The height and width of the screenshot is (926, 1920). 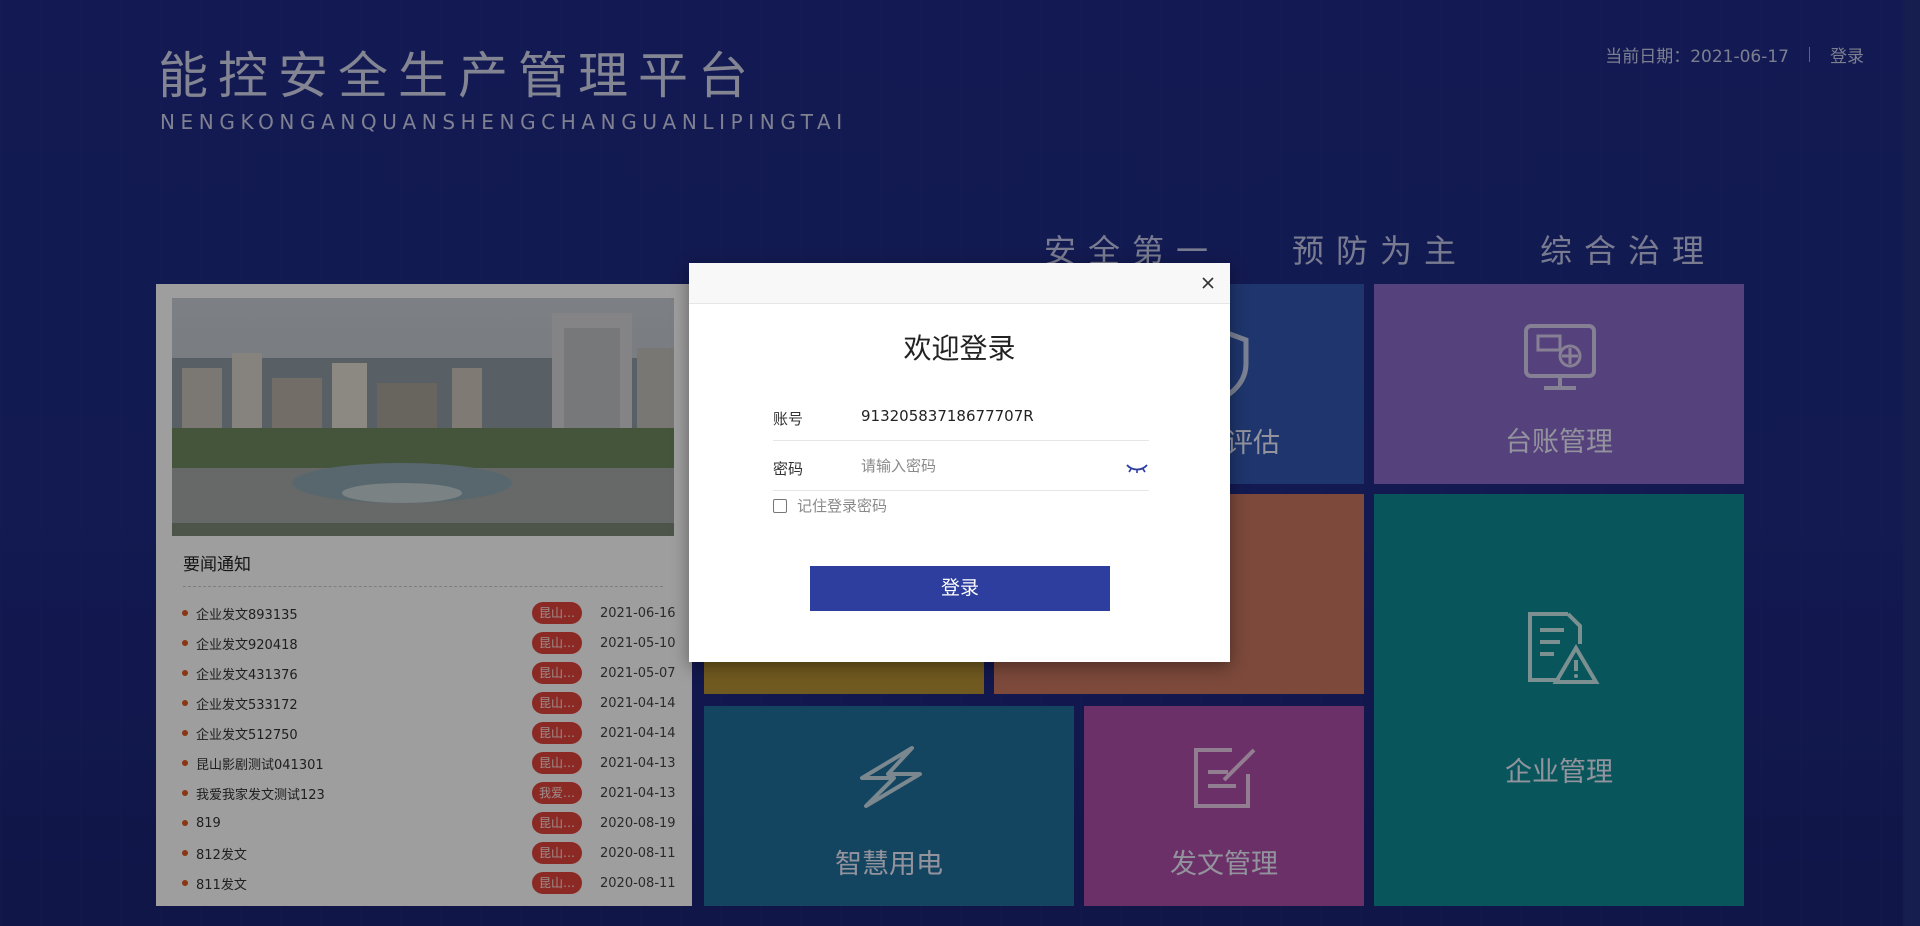 I want to click on password-field: 密码, so click(x=961, y=466).